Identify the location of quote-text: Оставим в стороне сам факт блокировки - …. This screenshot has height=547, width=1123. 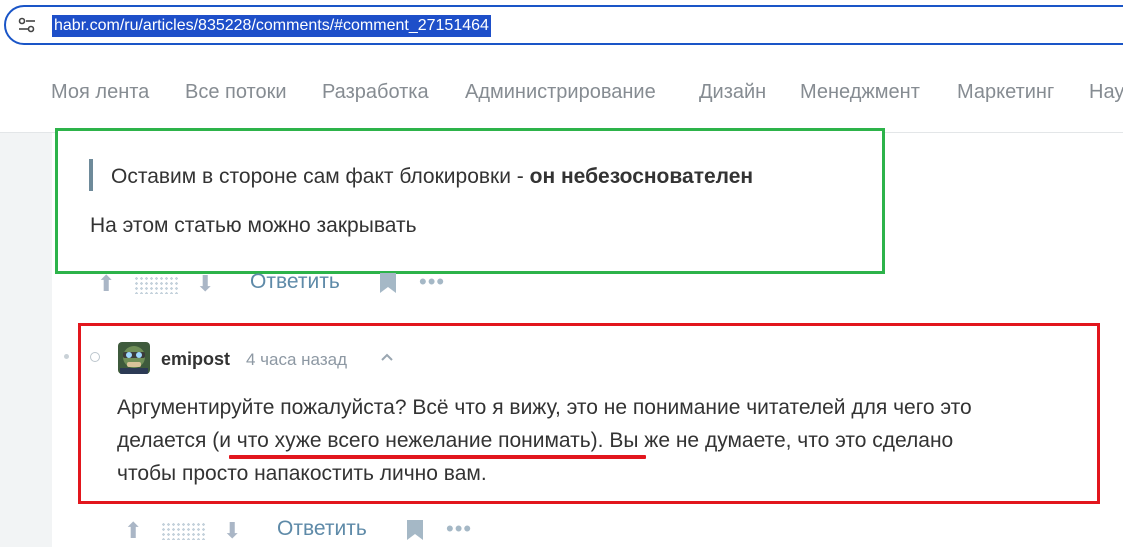
(432, 177).